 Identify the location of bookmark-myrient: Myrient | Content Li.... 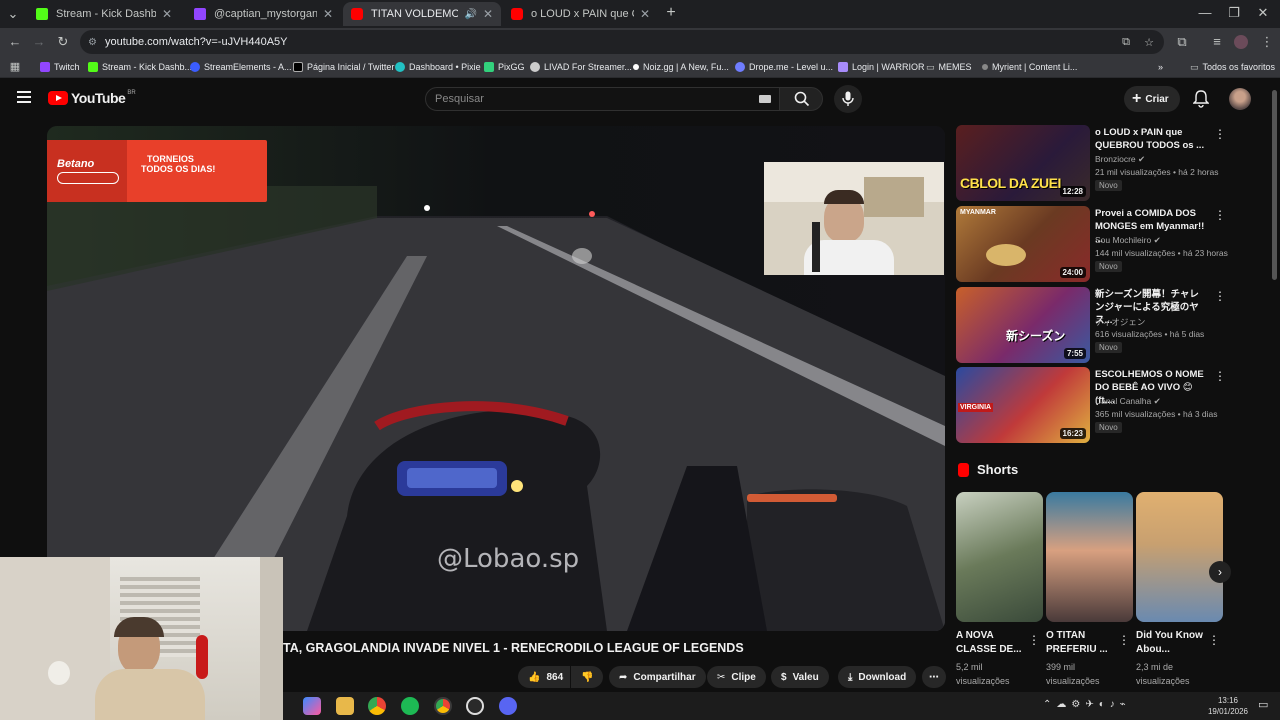
(1029, 67).